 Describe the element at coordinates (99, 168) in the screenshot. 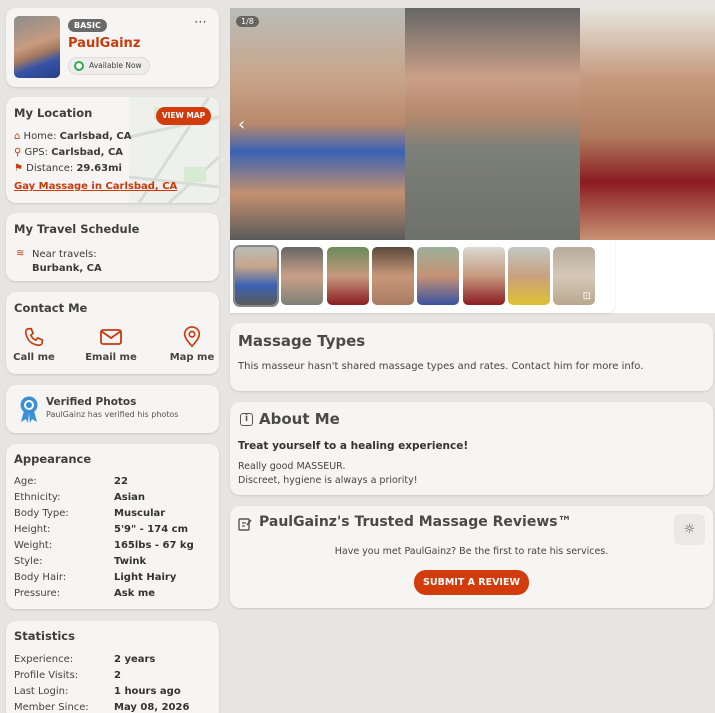

I see `distance-value: 29.63mi` at that location.